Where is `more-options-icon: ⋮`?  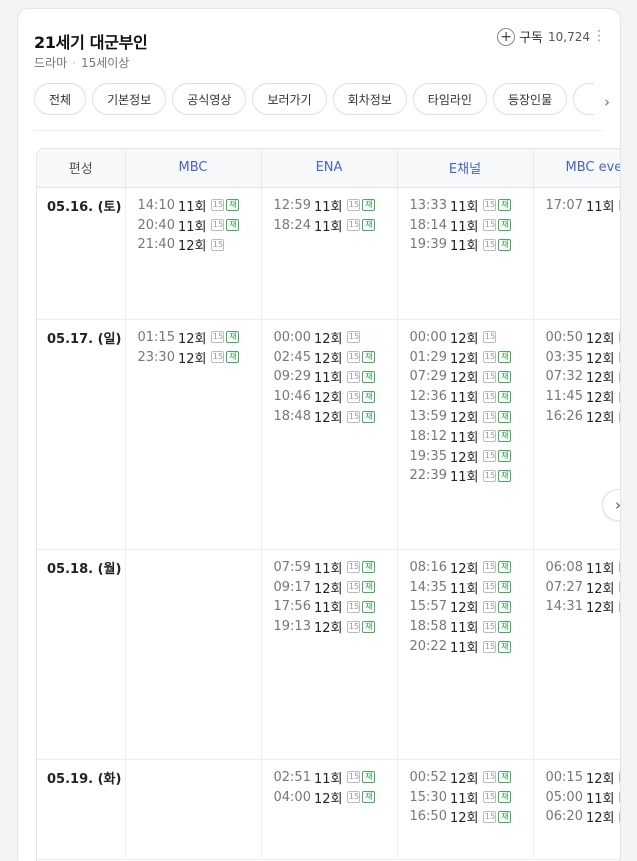
more-options-icon: ⋮ is located at coordinates (599, 36).